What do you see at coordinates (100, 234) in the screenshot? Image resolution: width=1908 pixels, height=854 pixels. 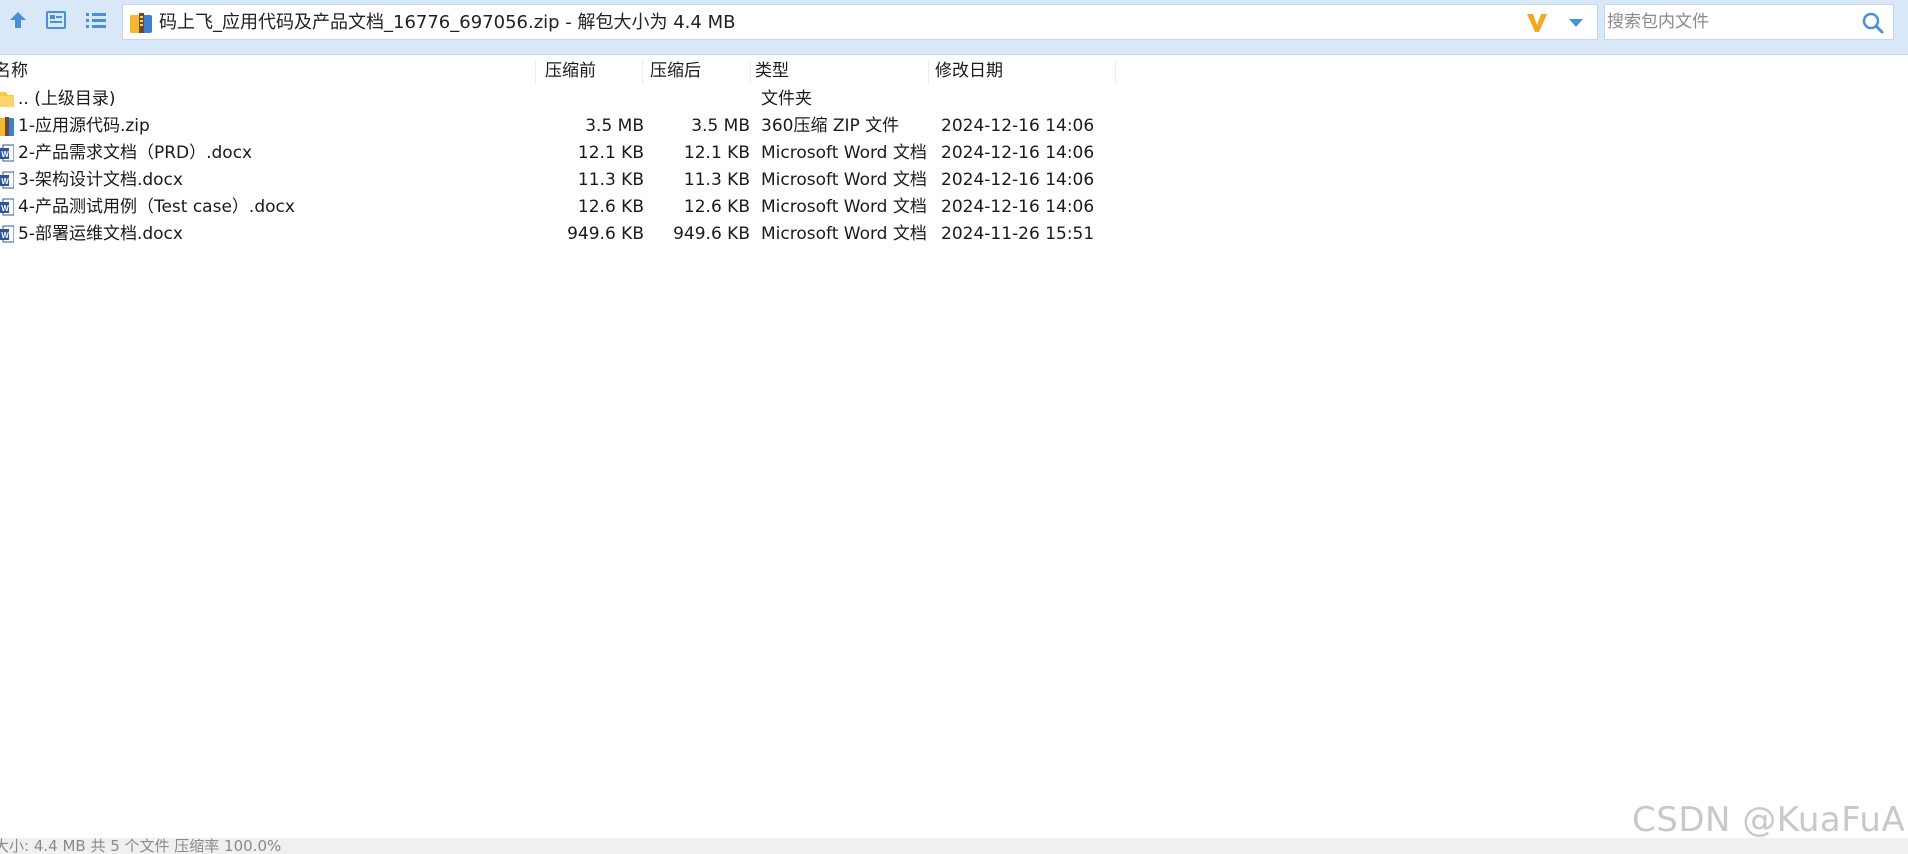 I see `file-name: 5-部署运维文档.docx` at bounding box center [100, 234].